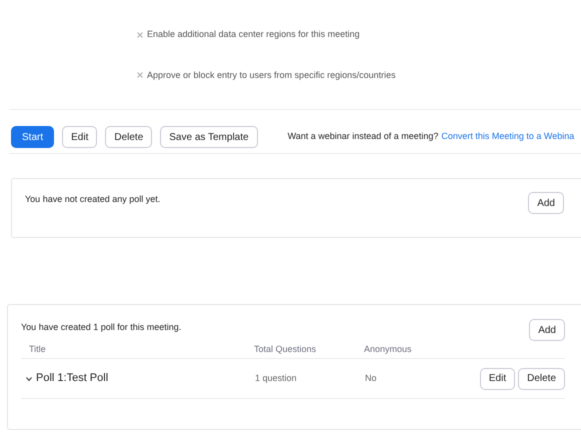 The width and height of the screenshot is (581, 437). I want to click on column-header: Anonymous, so click(388, 349).